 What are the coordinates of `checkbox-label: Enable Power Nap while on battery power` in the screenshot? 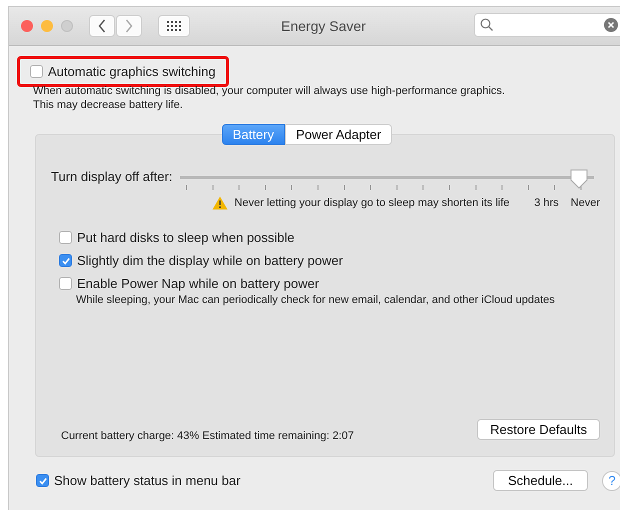 It's located at (198, 283).